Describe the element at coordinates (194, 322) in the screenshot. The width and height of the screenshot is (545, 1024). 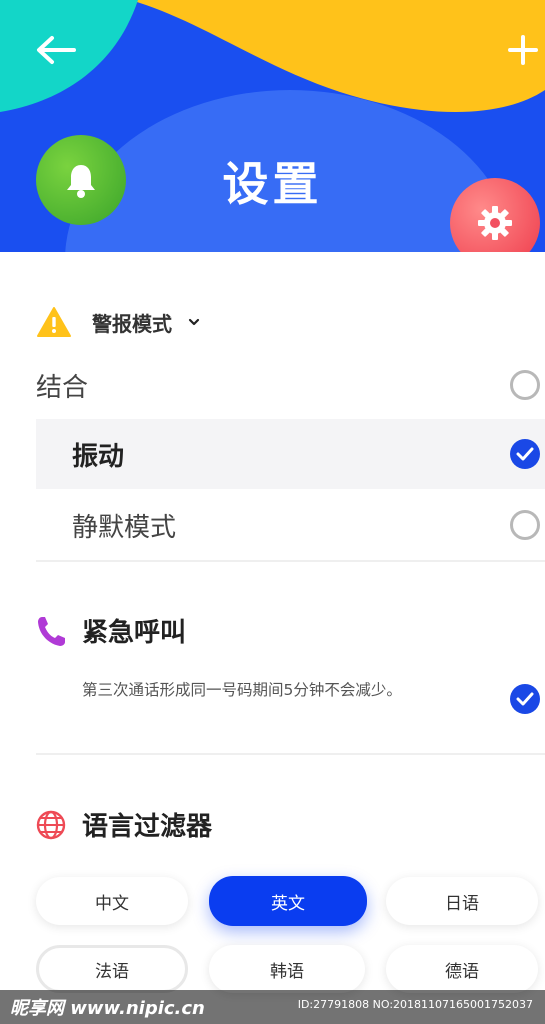
I see `chevron-down-icon` at that location.